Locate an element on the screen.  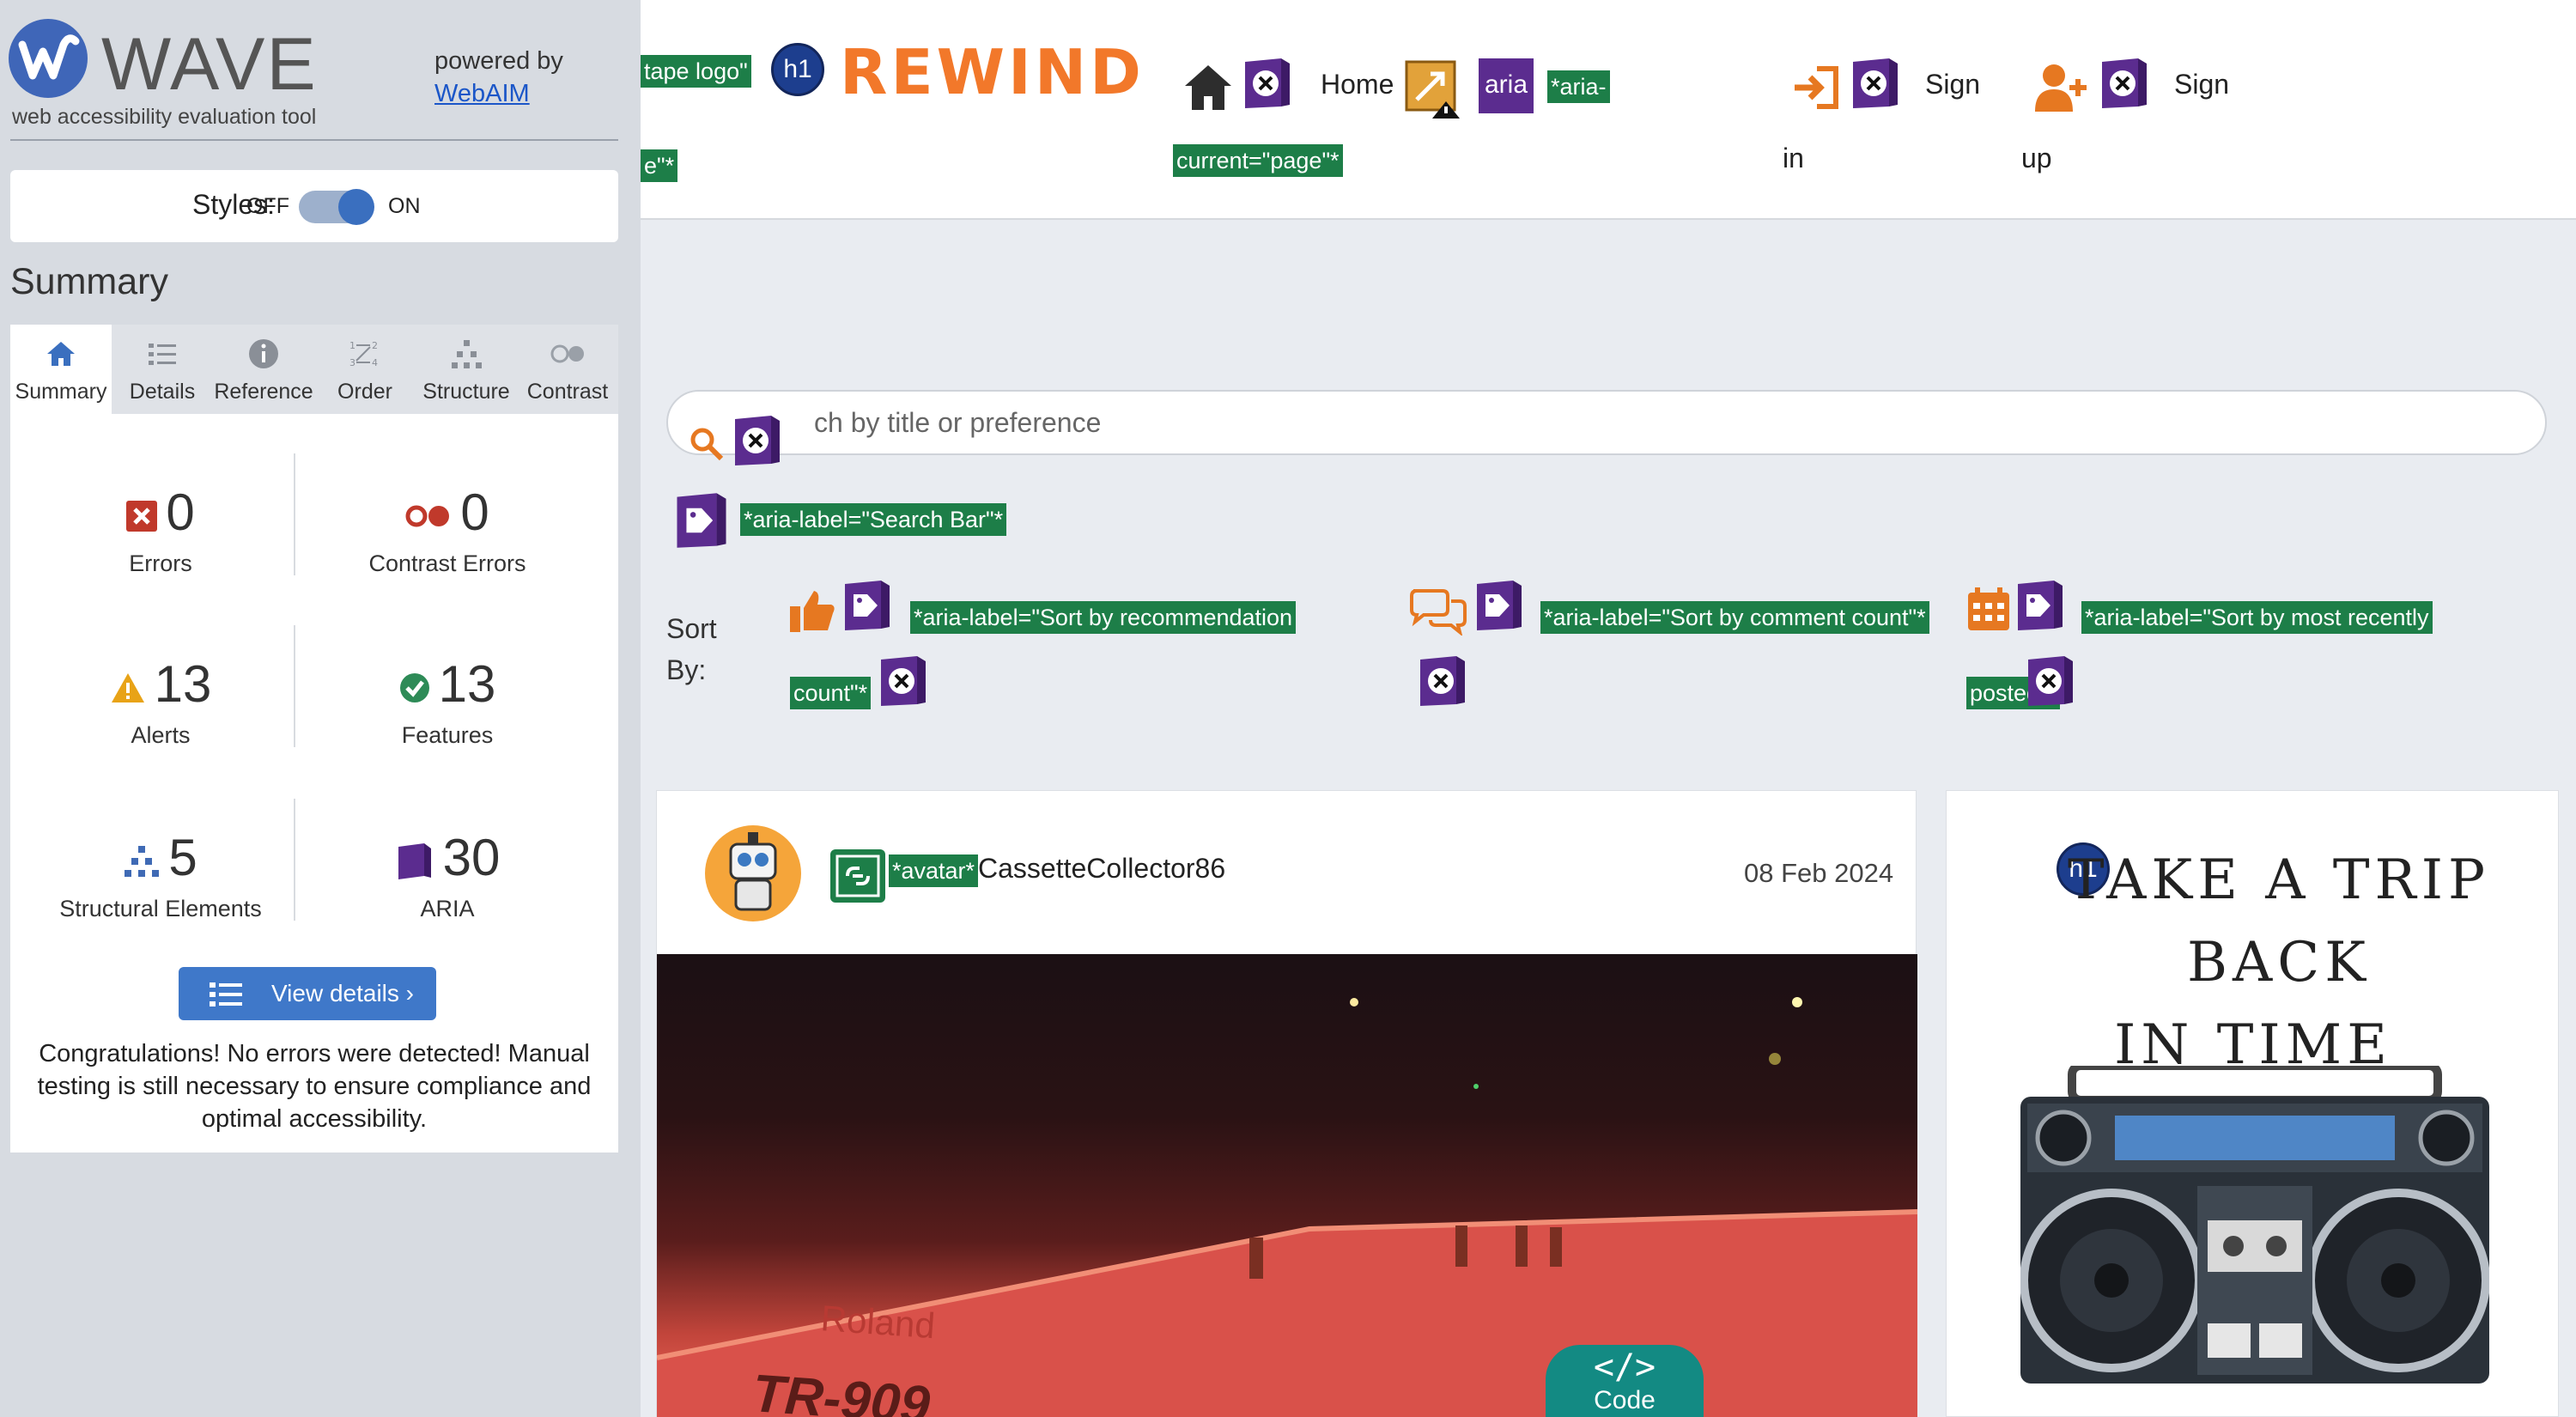
sort-by-label-line: Sort is located at coordinates (691, 628).